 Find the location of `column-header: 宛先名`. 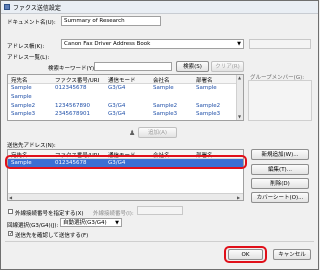

column-header: 宛先名 is located at coordinates (19, 80).